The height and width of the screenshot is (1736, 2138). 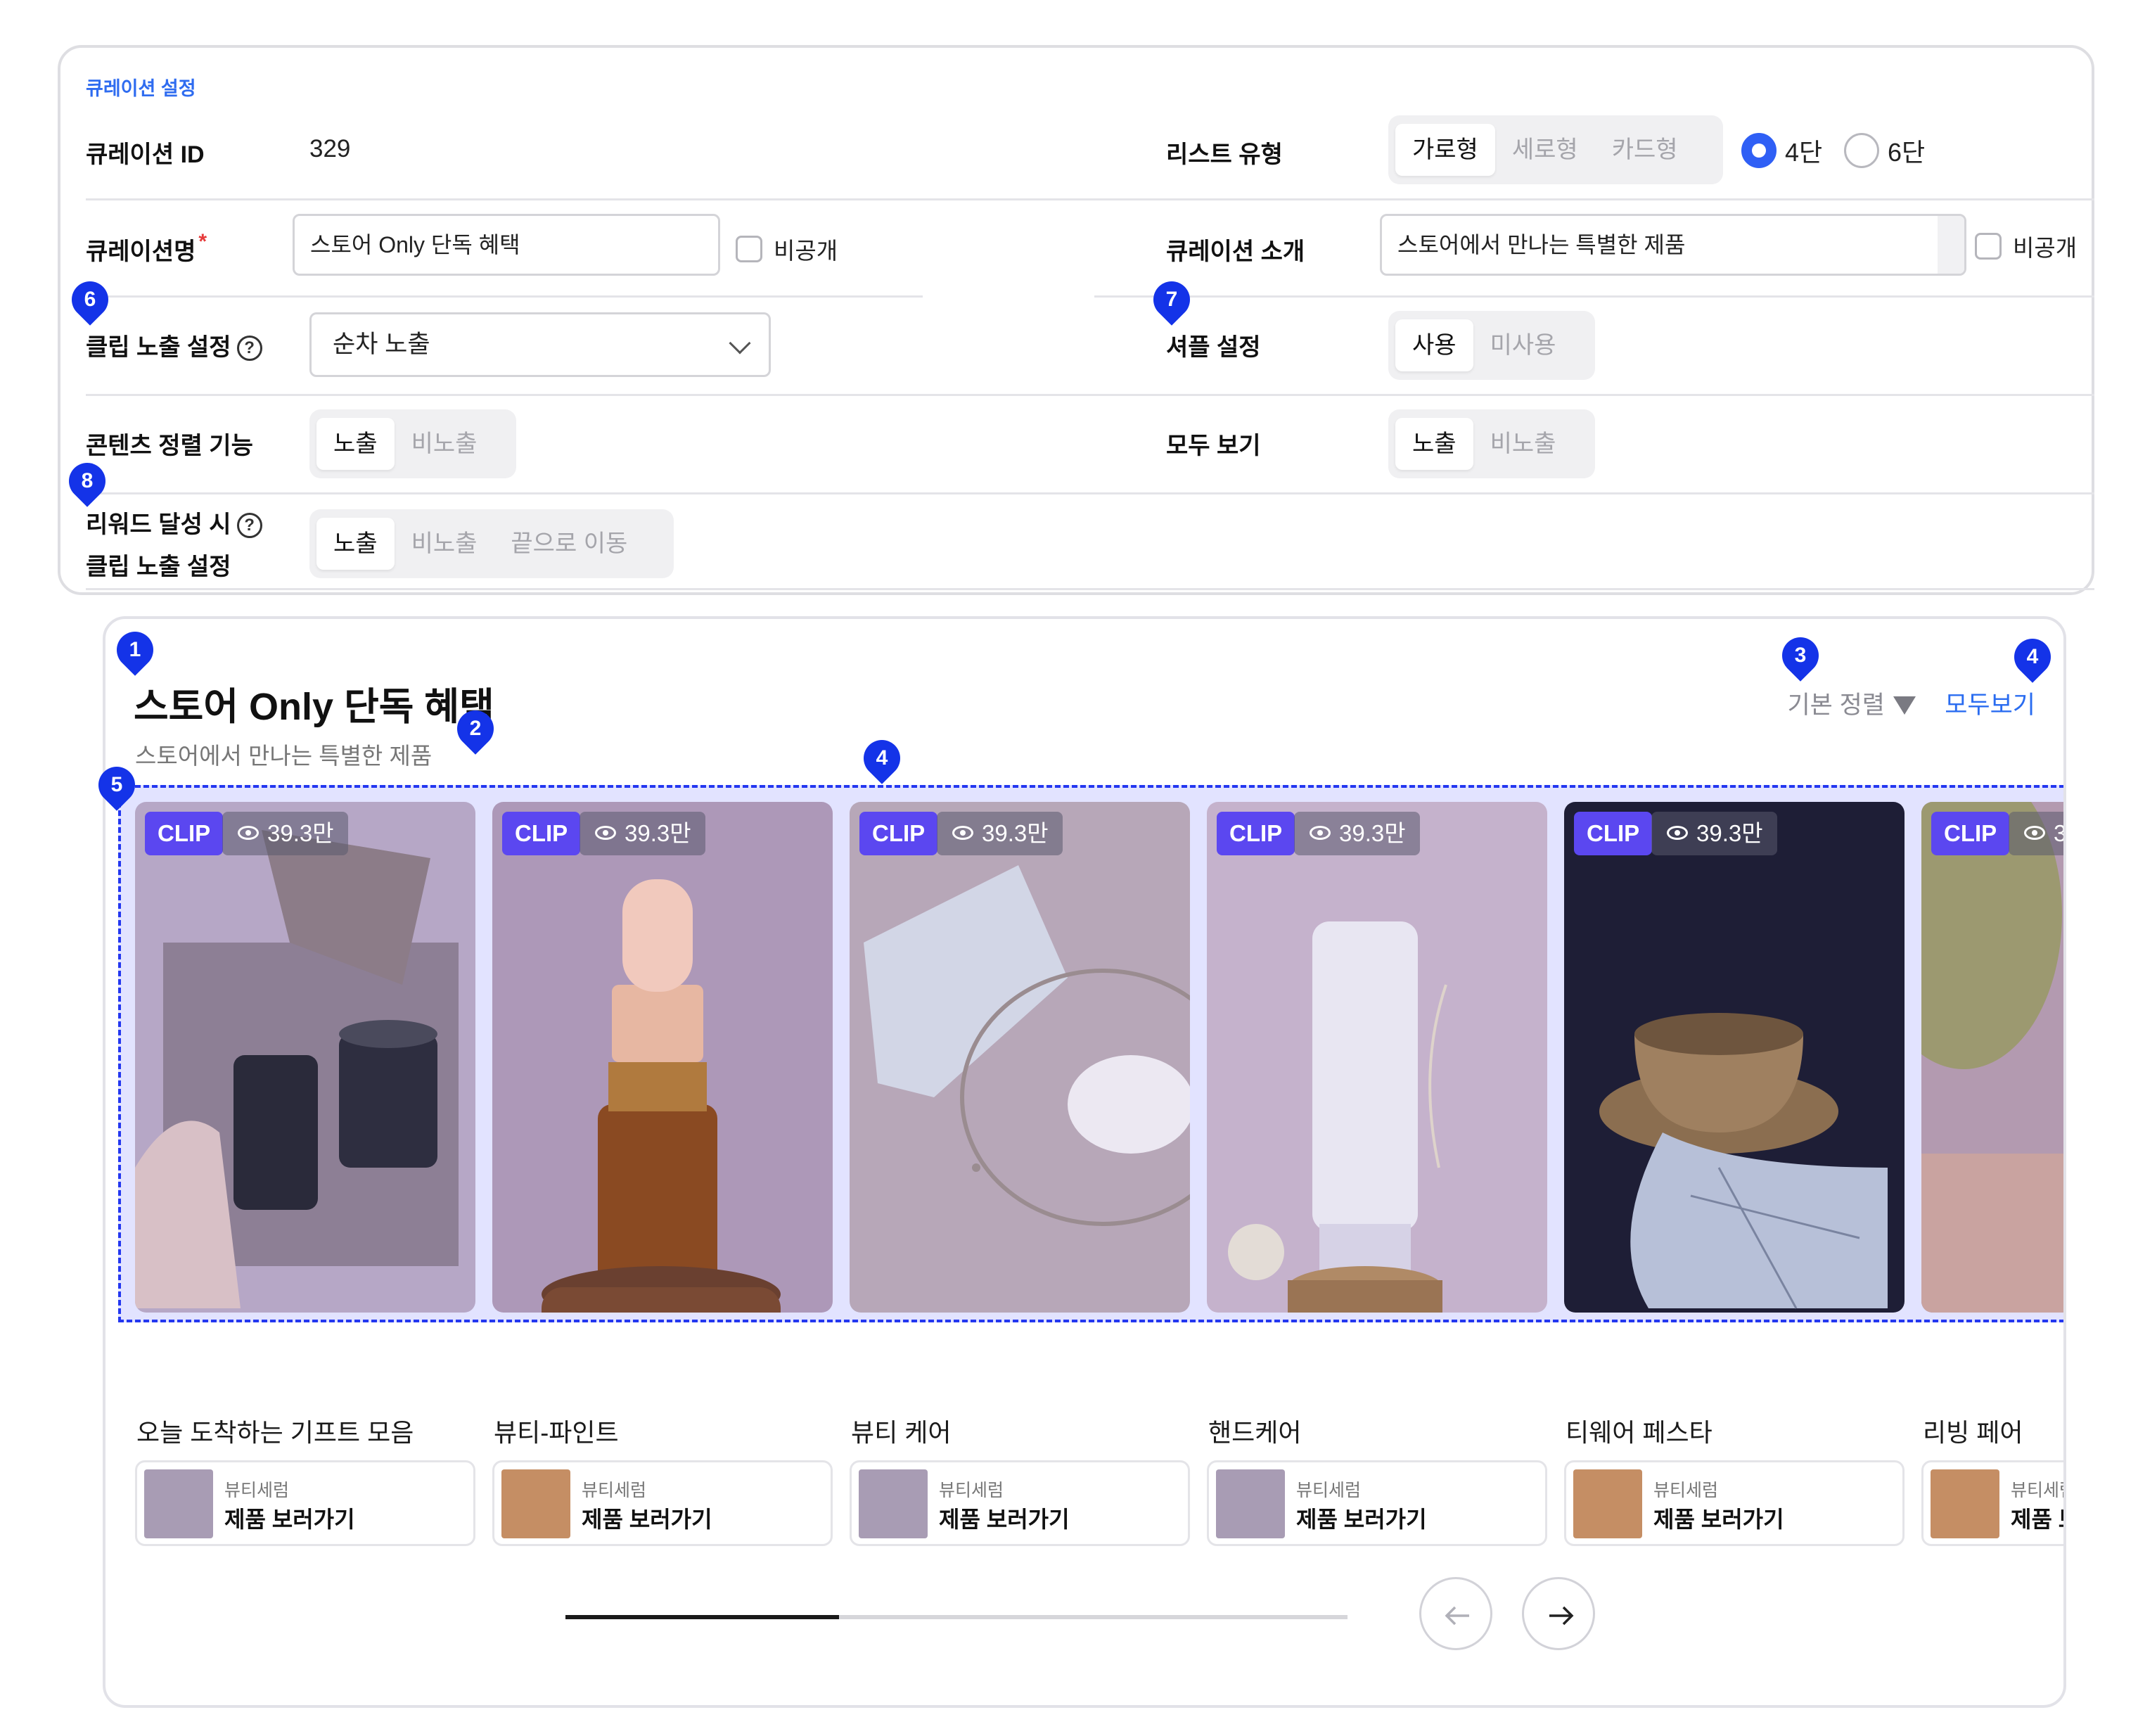 I want to click on reward-show: 노출, so click(x=355, y=544).